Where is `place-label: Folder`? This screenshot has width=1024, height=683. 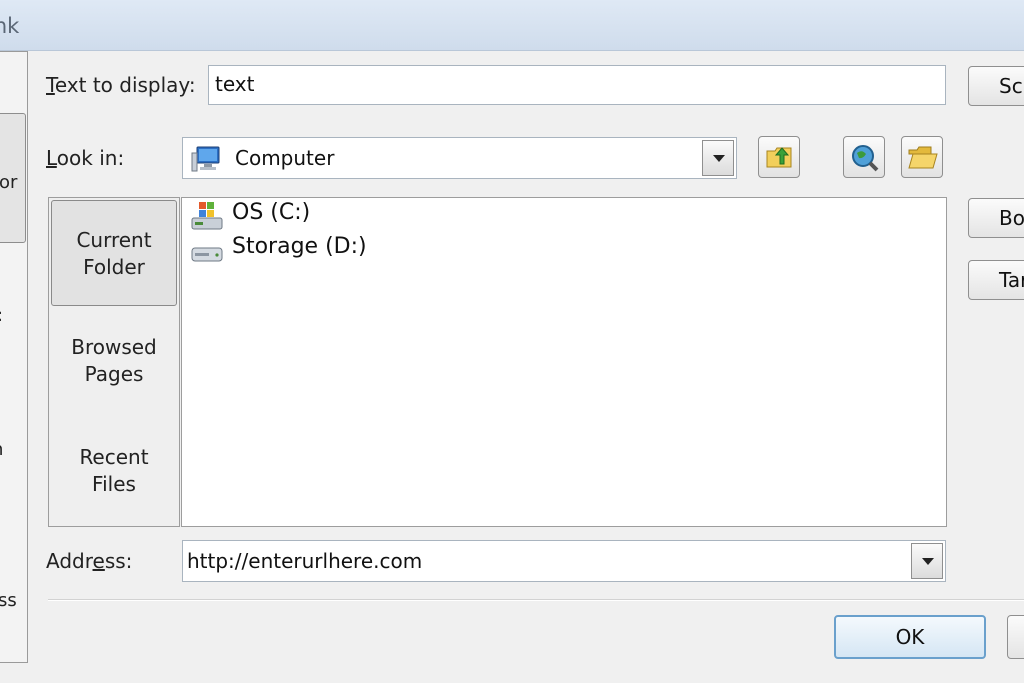 place-label: Folder is located at coordinates (114, 267).